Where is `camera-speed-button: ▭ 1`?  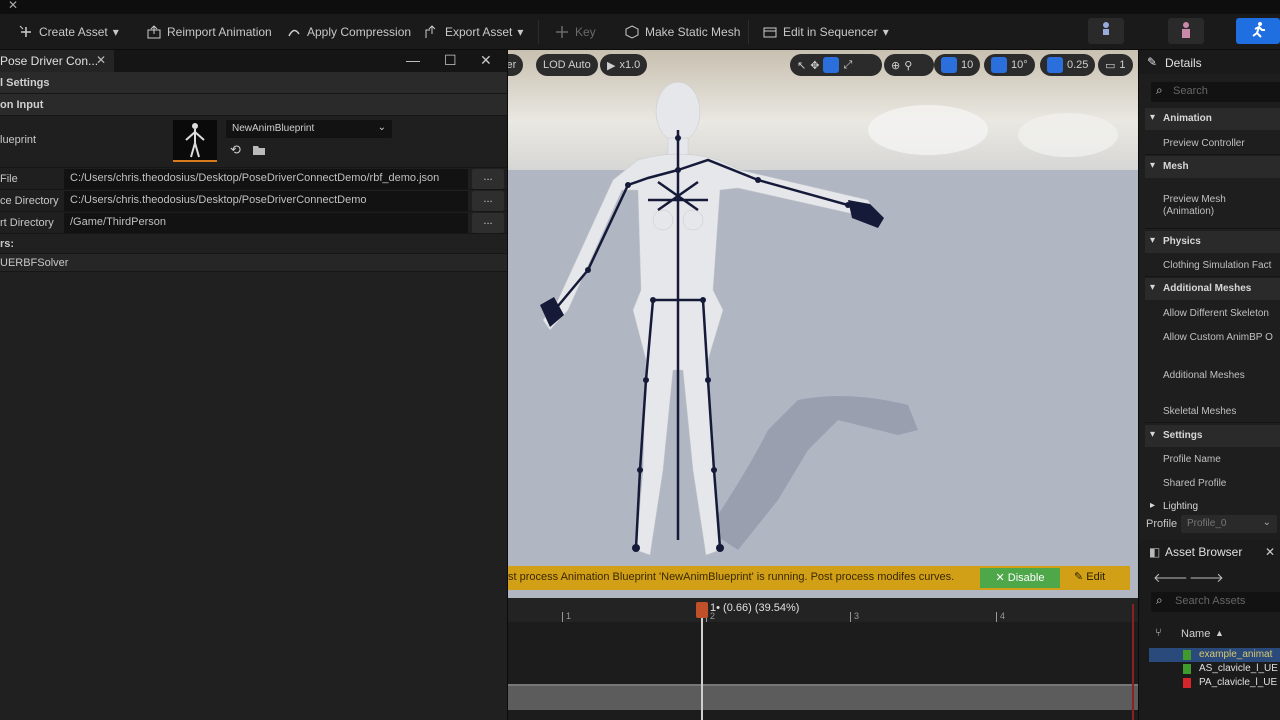 camera-speed-button: ▭ 1 is located at coordinates (1115, 65).